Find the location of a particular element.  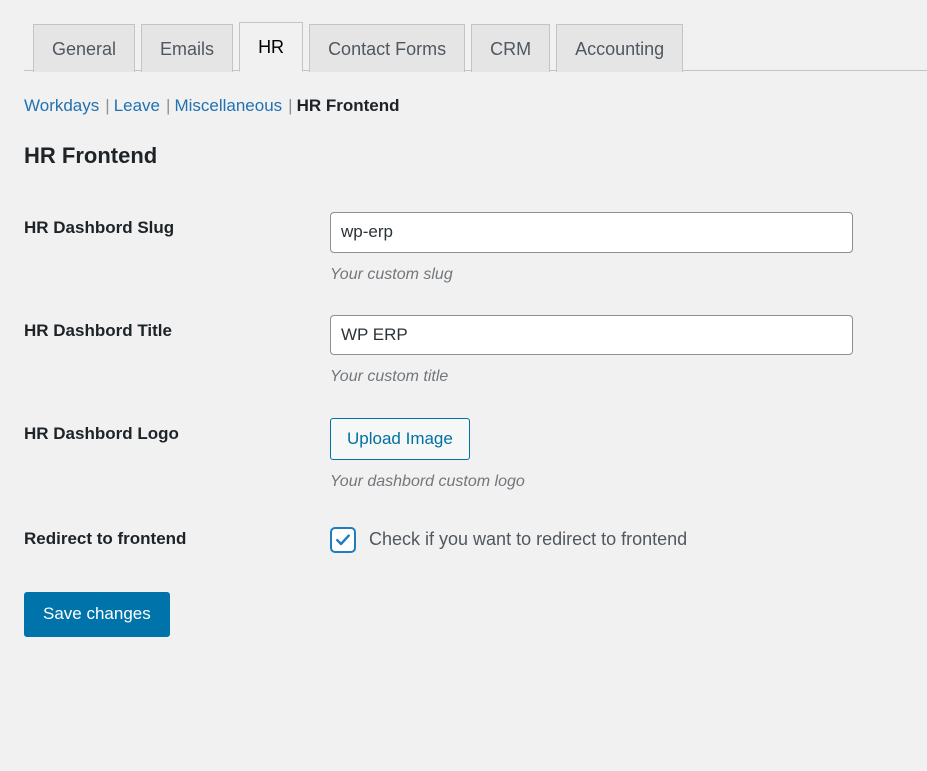

save-changes-button: Save changes is located at coordinates (97, 614).